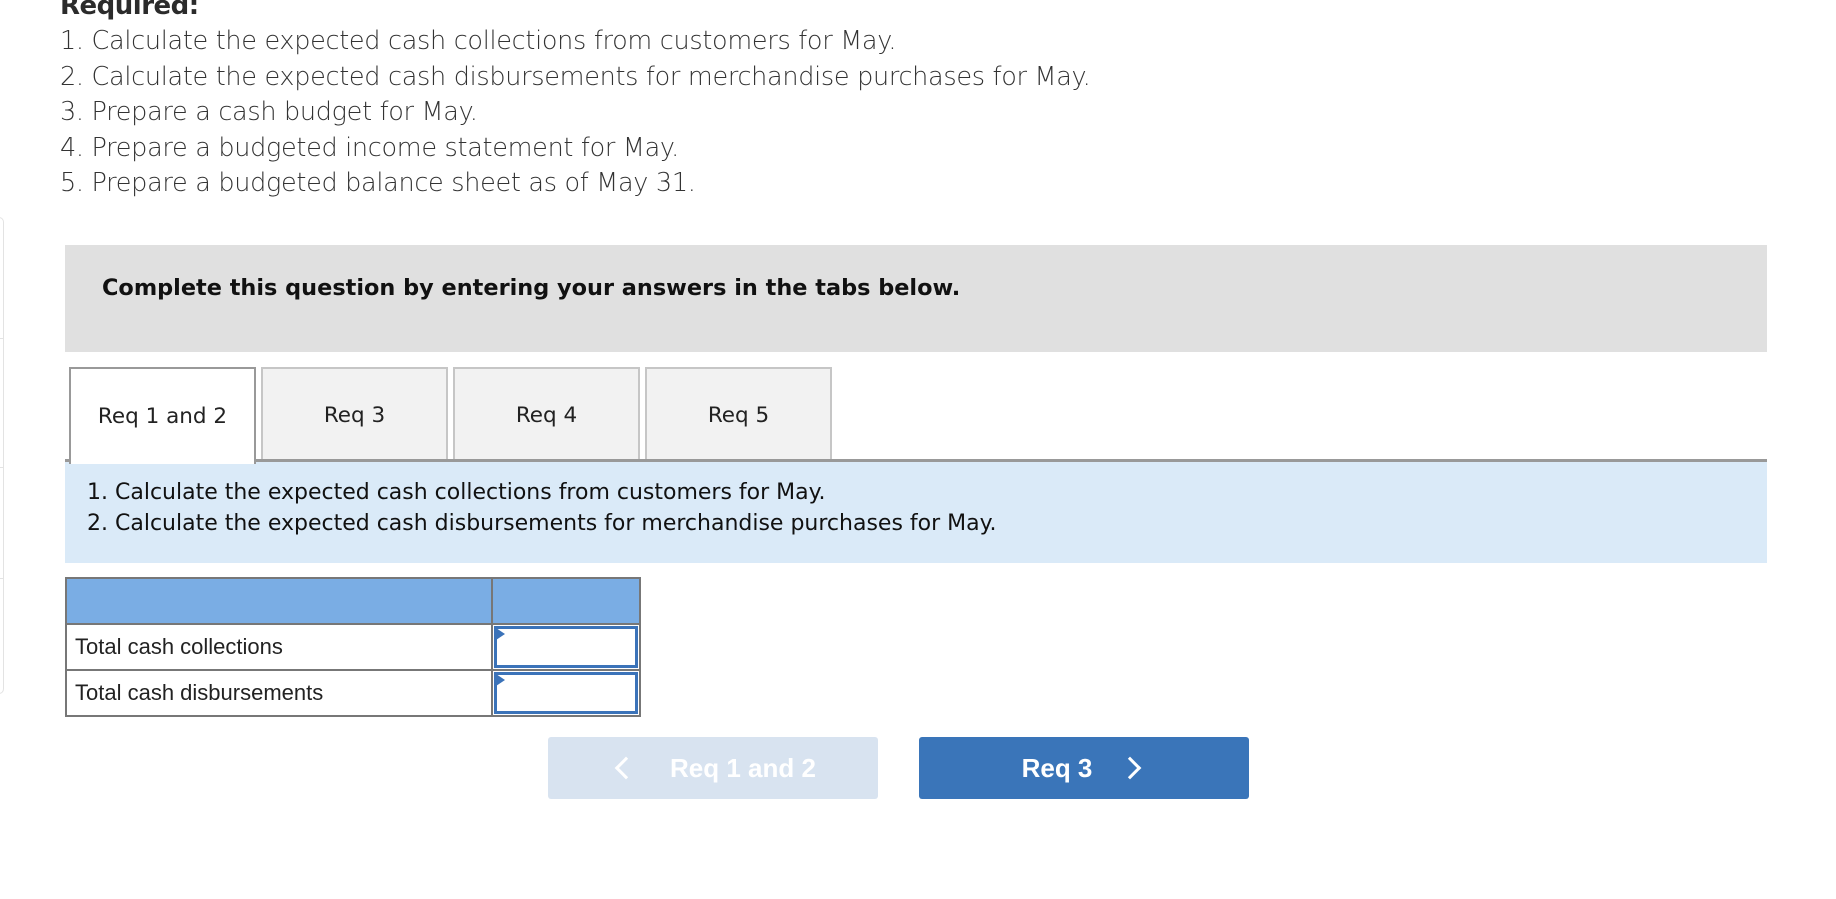 This screenshot has width=1836, height=899. Describe the element at coordinates (1130, 768) in the screenshot. I see `chevron-right-icon` at that location.